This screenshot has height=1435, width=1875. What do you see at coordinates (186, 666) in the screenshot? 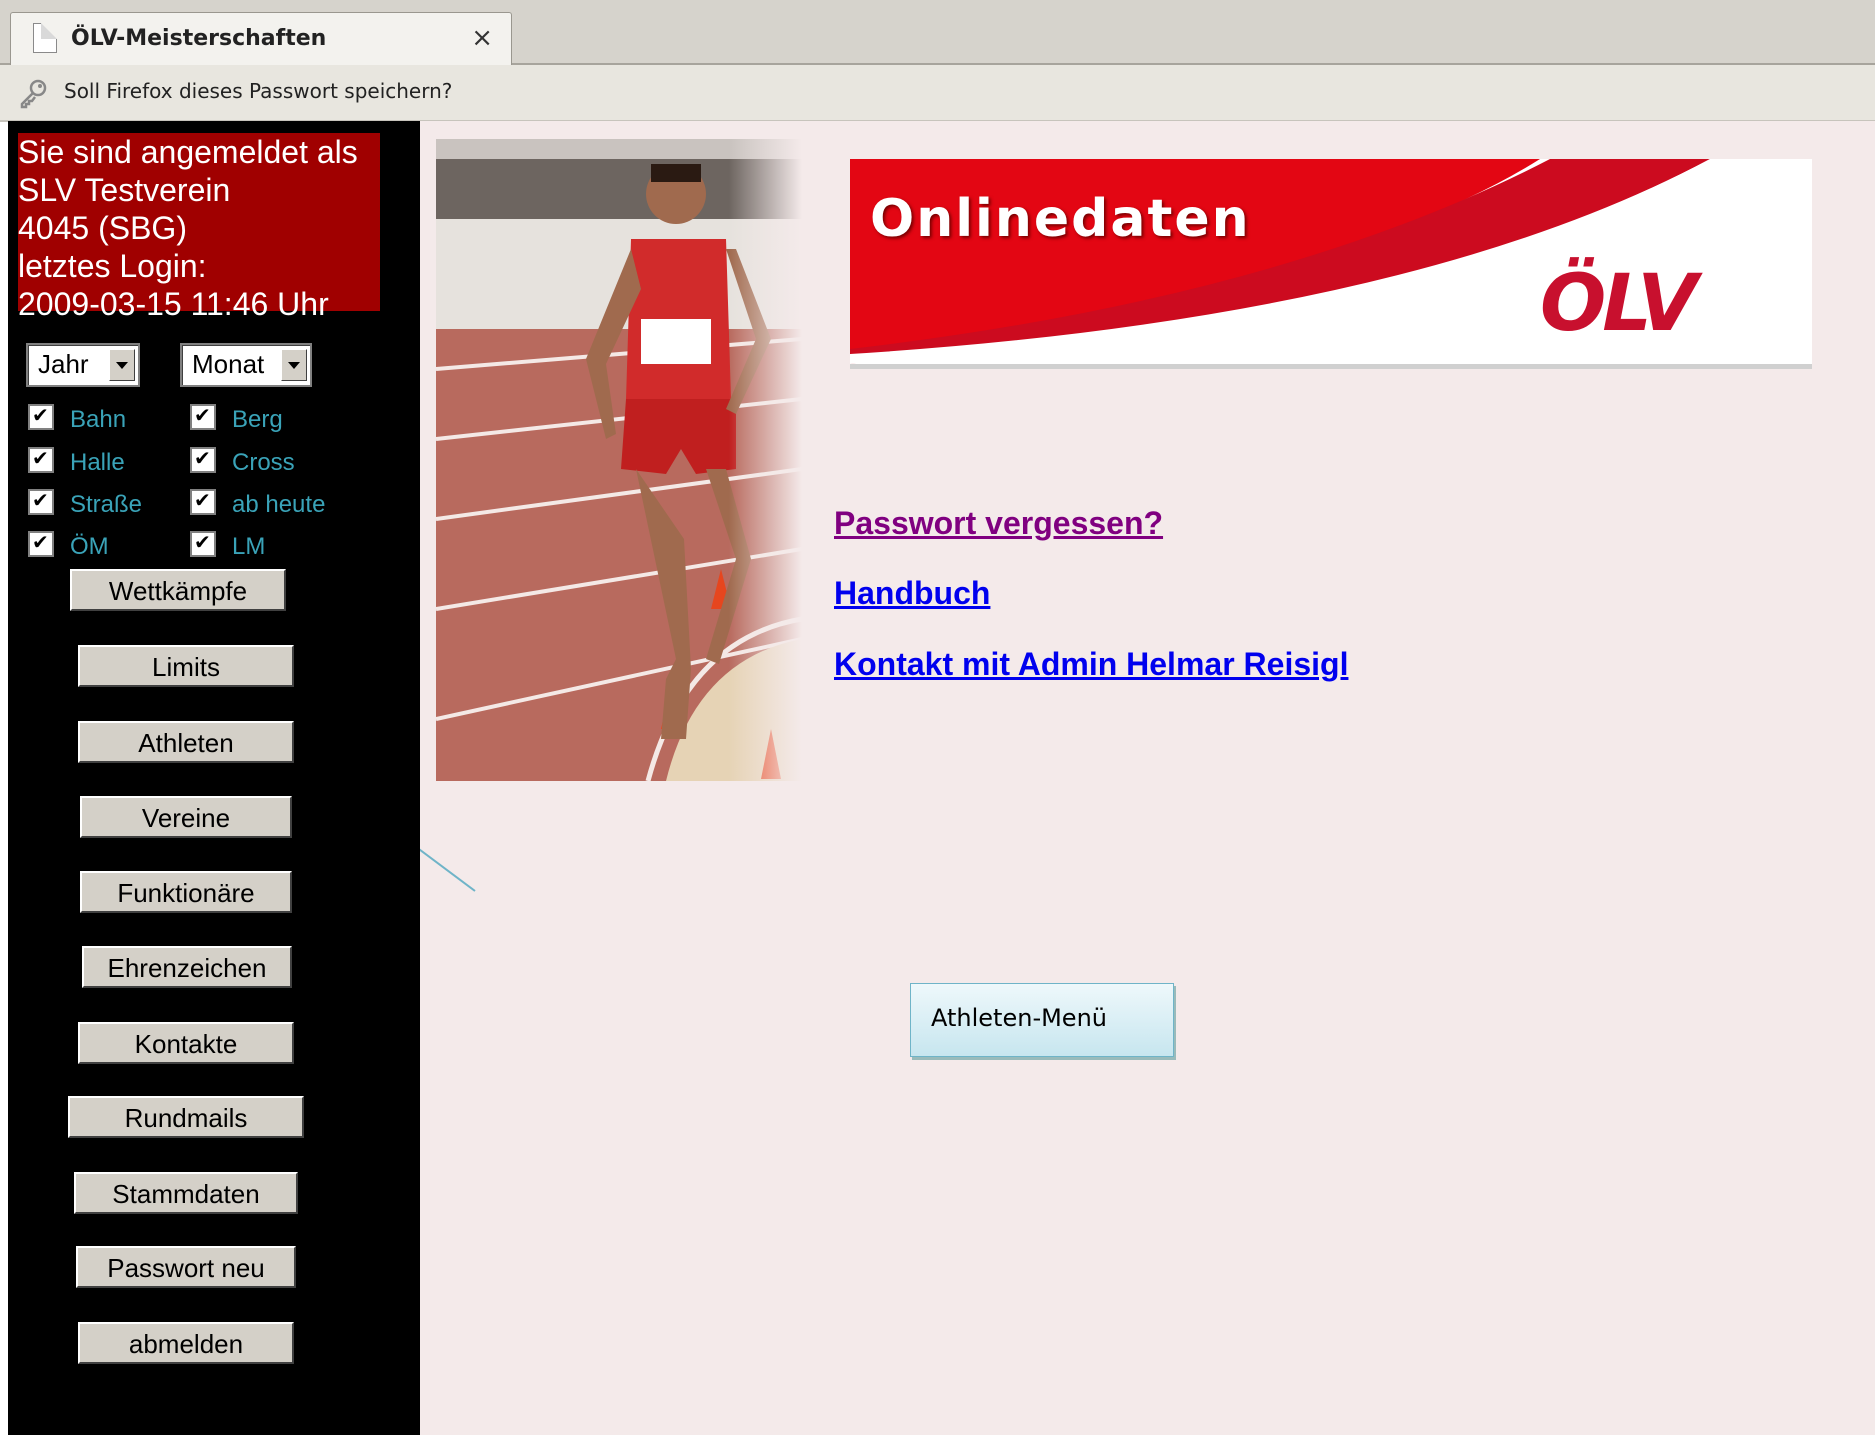
I see `limits-button: Limits` at bounding box center [186, 666].